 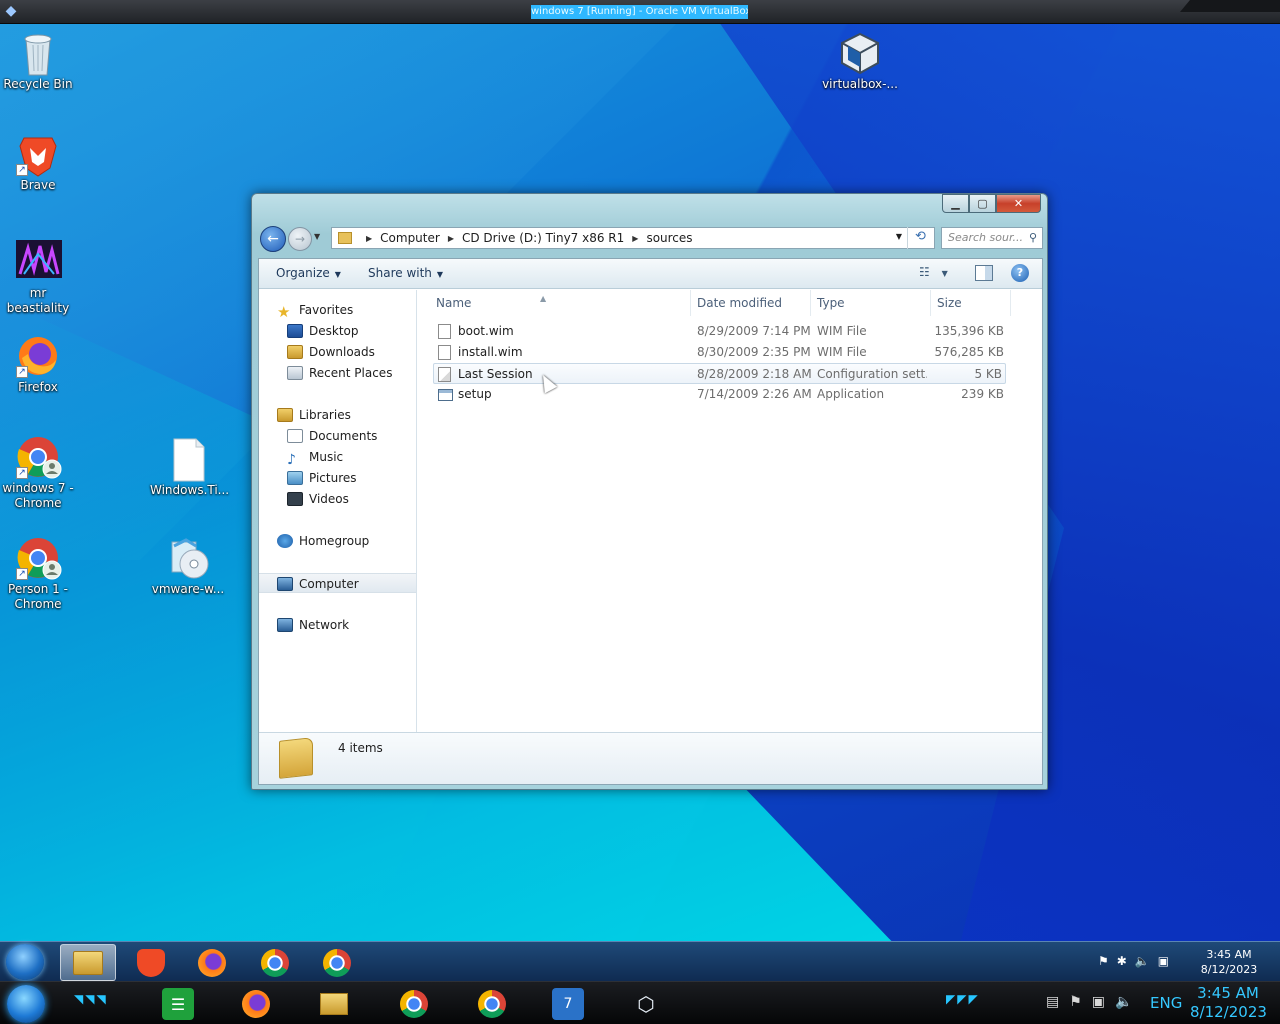 I want to click on nav-computer: Computer, so click(x=337, y=583).